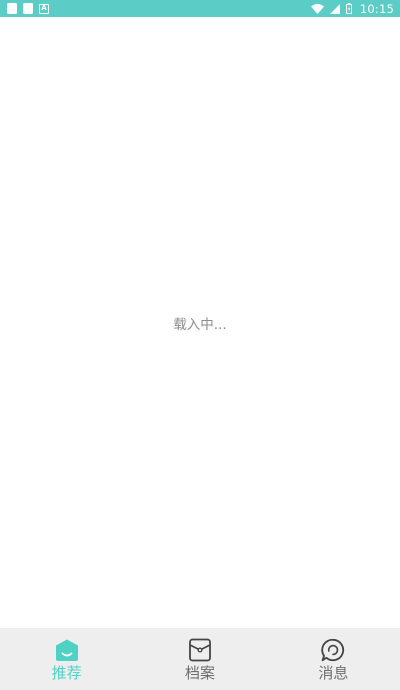 The image size is (400, 690). What do you see at coordinates (66, 673) in the screenshot?
I see `nav-label-recommend: 推荐` at bounding box center [66, 673].